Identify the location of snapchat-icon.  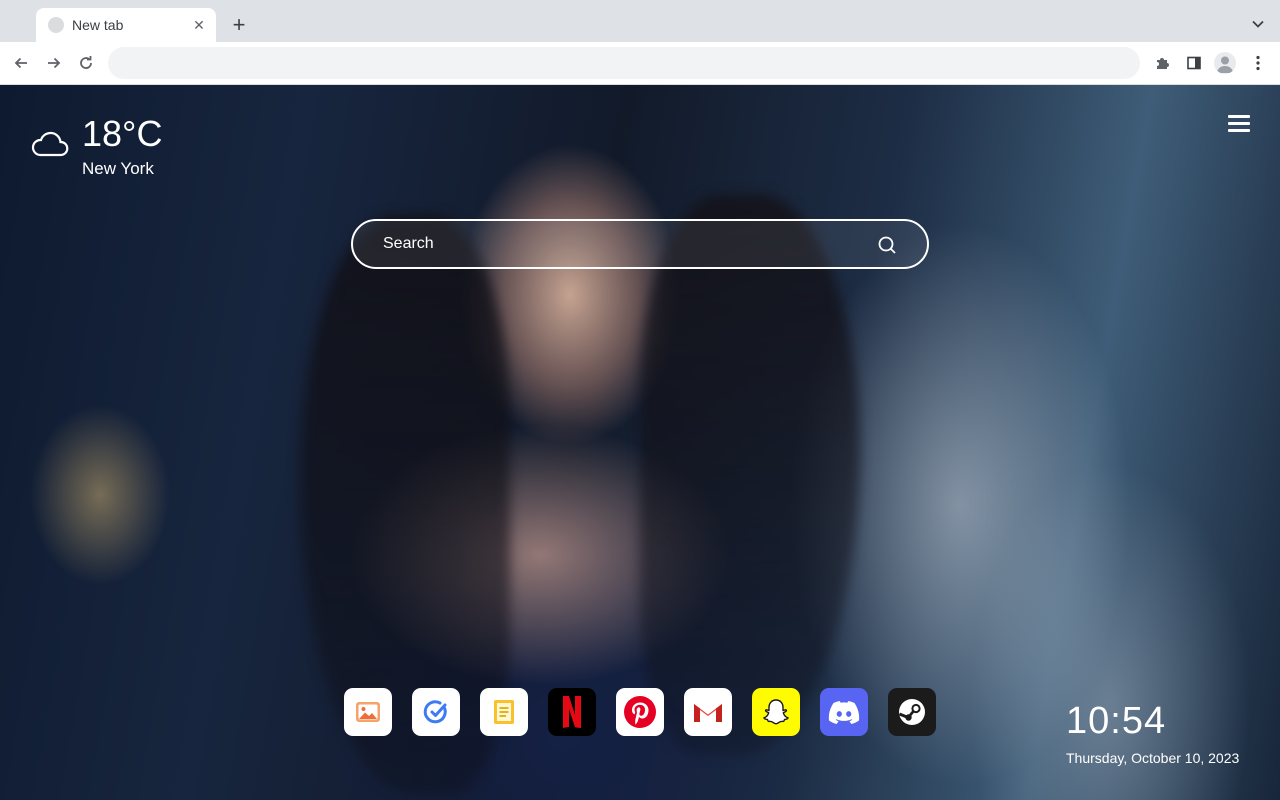
(776, 712).